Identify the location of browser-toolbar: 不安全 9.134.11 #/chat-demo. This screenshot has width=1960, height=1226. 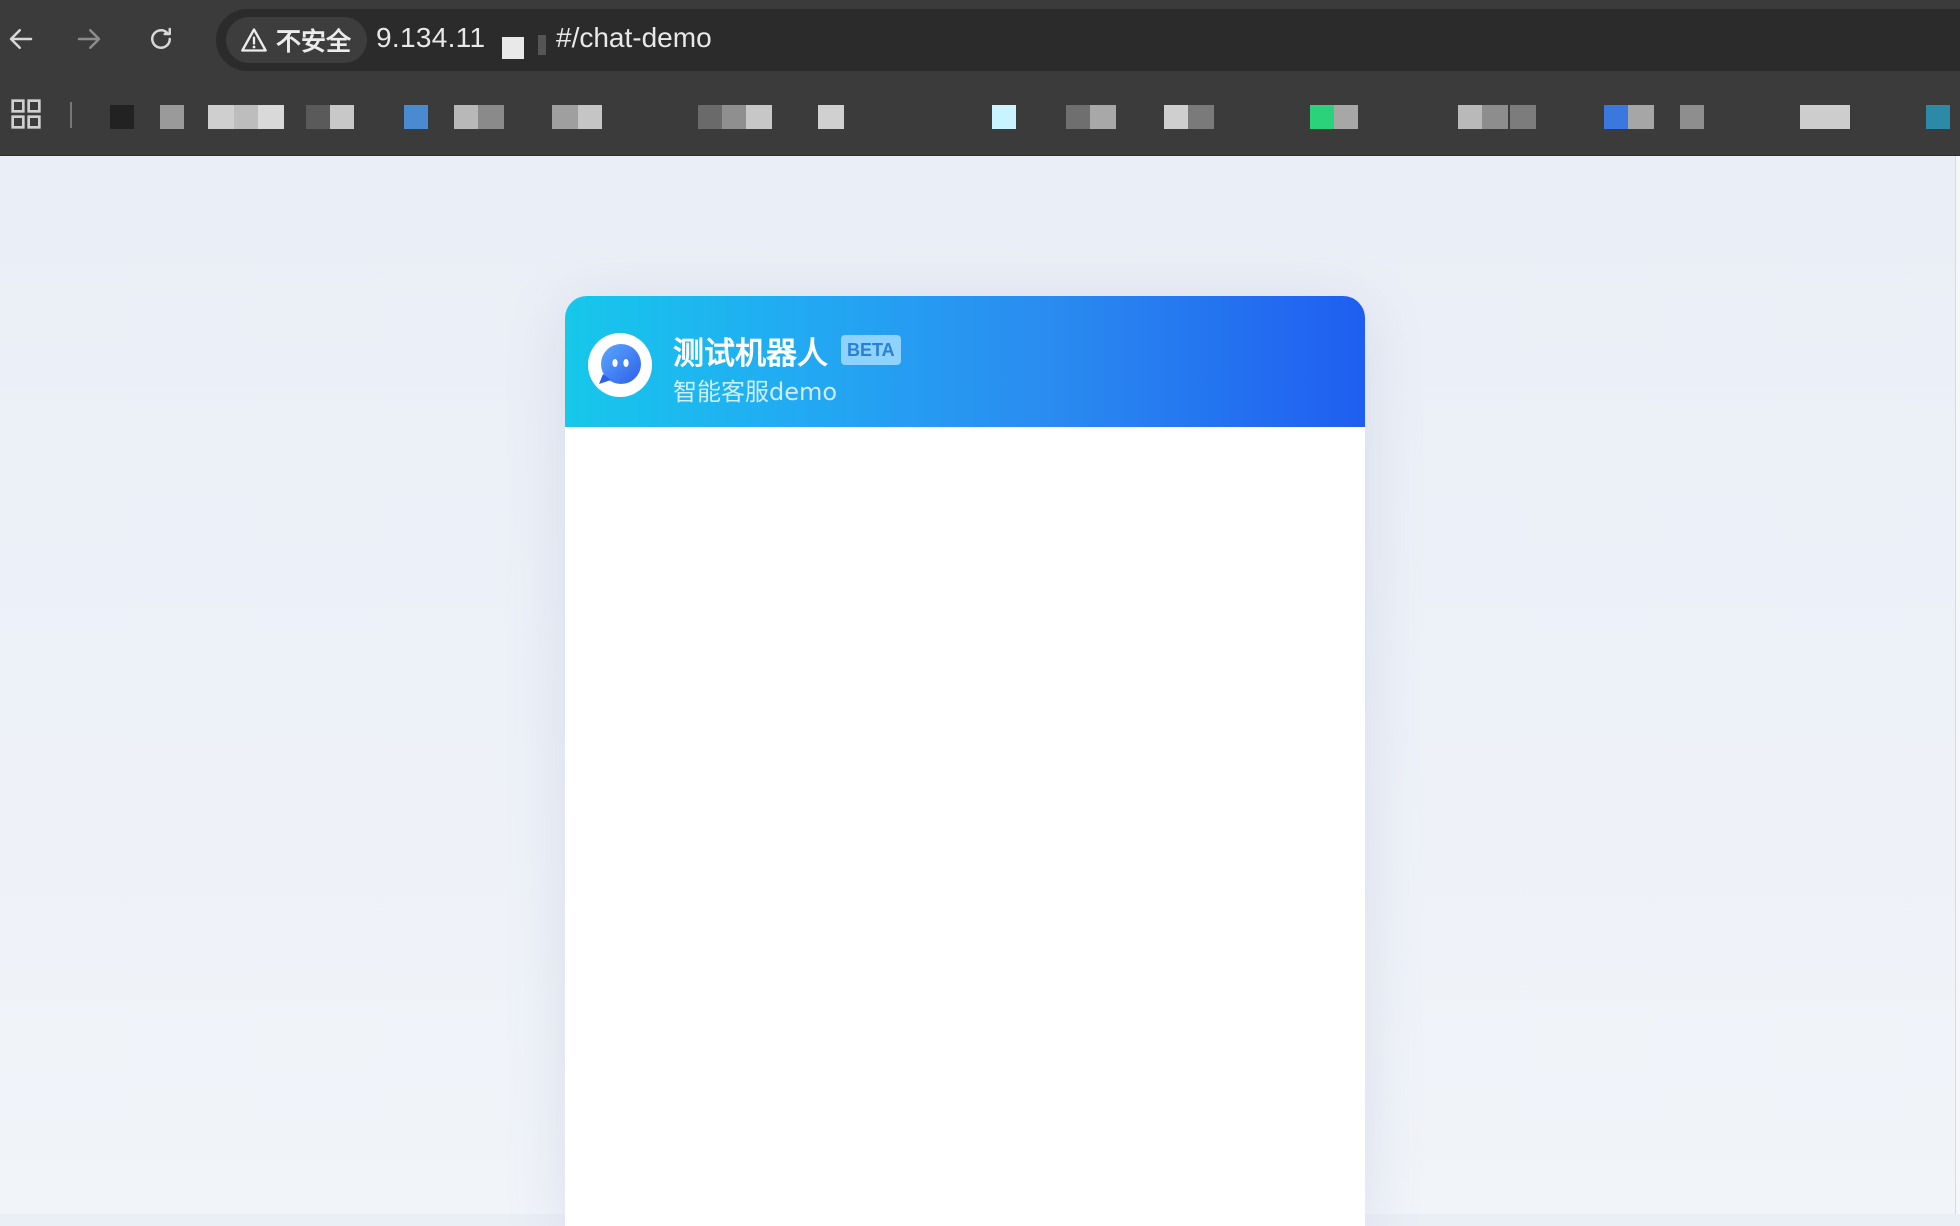
(980, 78).